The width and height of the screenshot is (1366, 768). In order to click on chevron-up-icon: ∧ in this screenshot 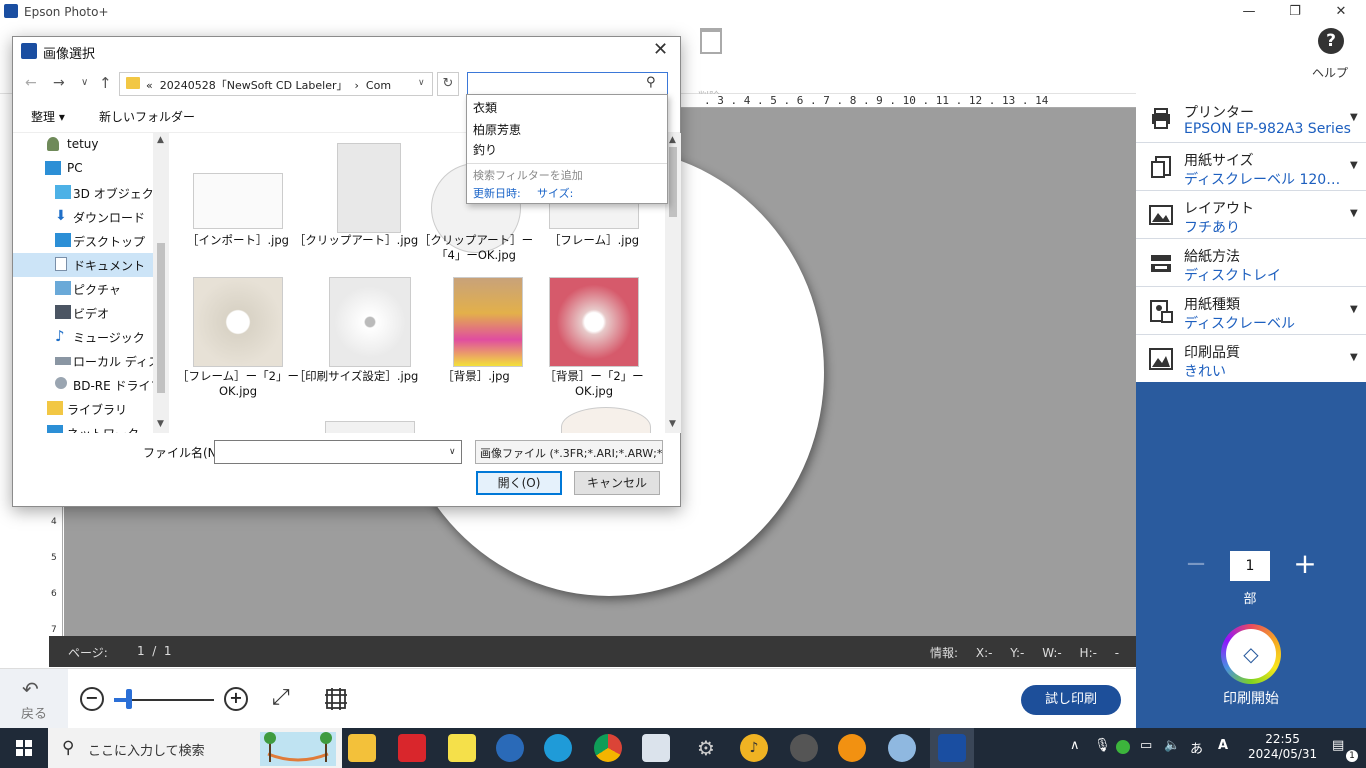, I will do `click(1075, 745)`.